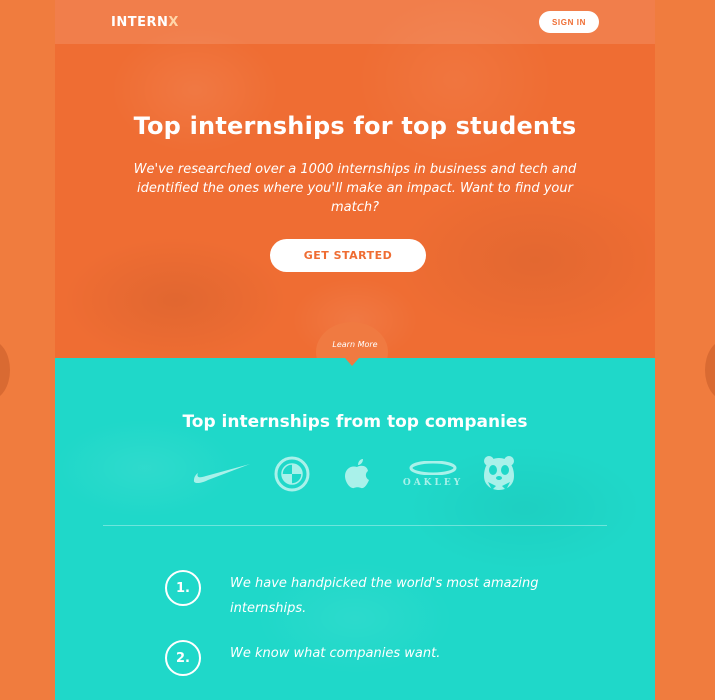 This screenshot has height=700, width=715. I want to click on learn-more-link: Learn More, so click(355, 344).